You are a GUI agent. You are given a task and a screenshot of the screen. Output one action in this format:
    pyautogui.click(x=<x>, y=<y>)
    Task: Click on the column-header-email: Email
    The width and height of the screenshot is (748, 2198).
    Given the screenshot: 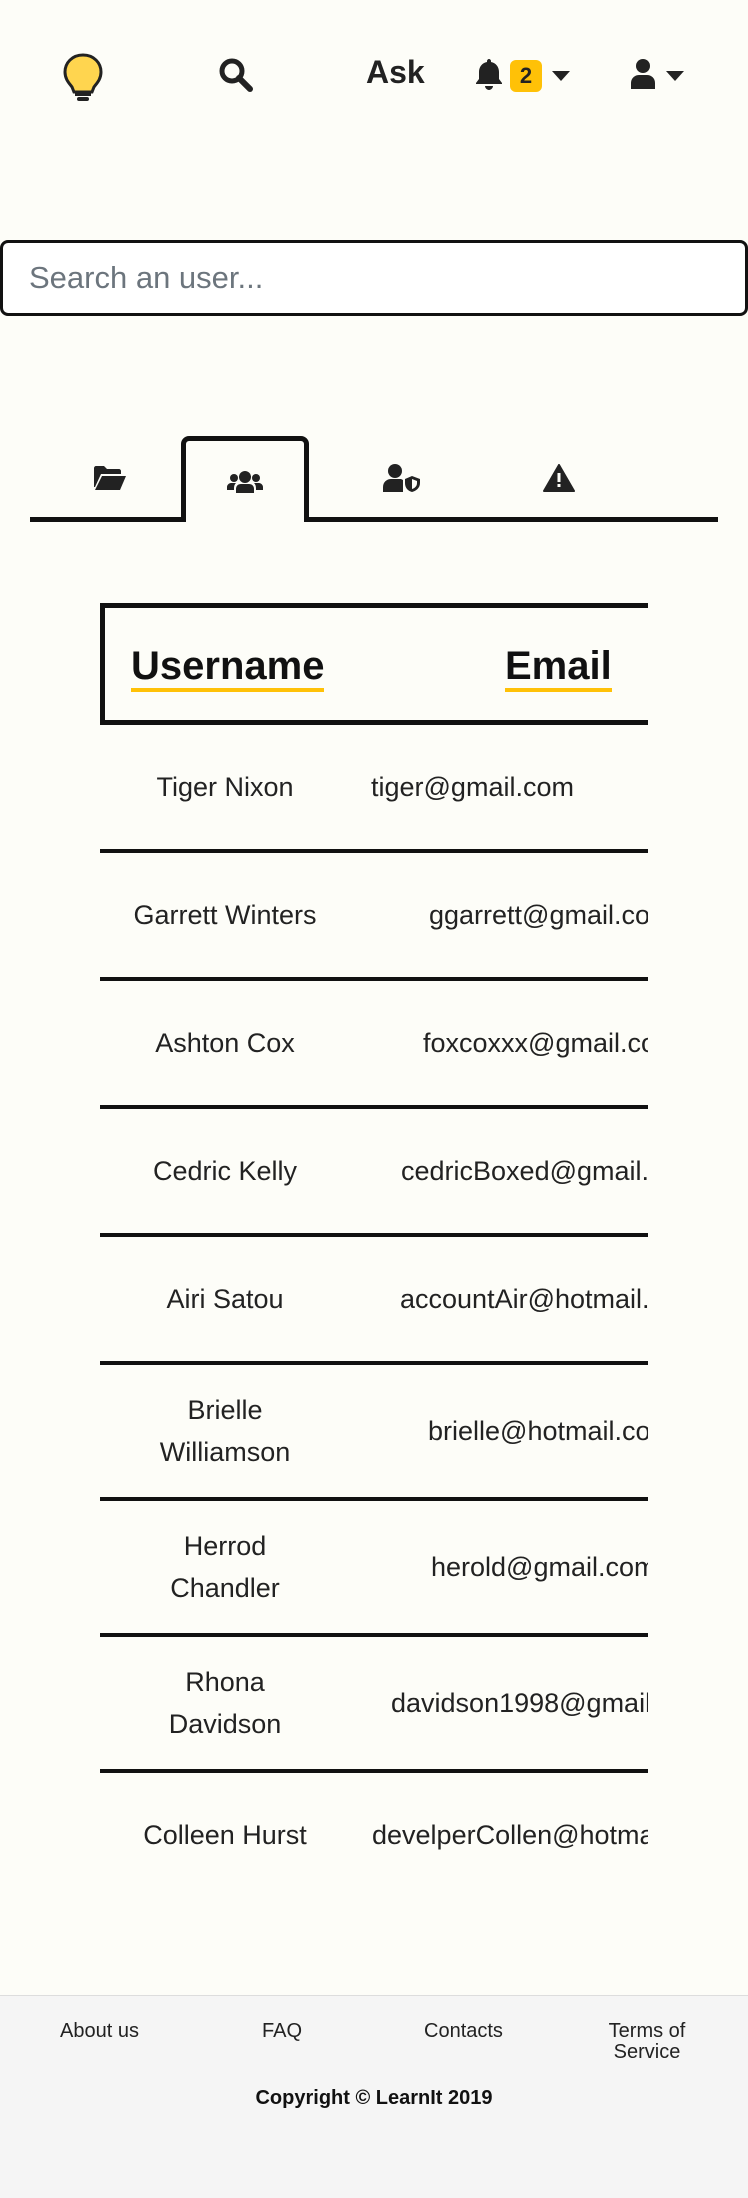 What is the action you would take?
    pyautogui.click(x=558, y=668)
    